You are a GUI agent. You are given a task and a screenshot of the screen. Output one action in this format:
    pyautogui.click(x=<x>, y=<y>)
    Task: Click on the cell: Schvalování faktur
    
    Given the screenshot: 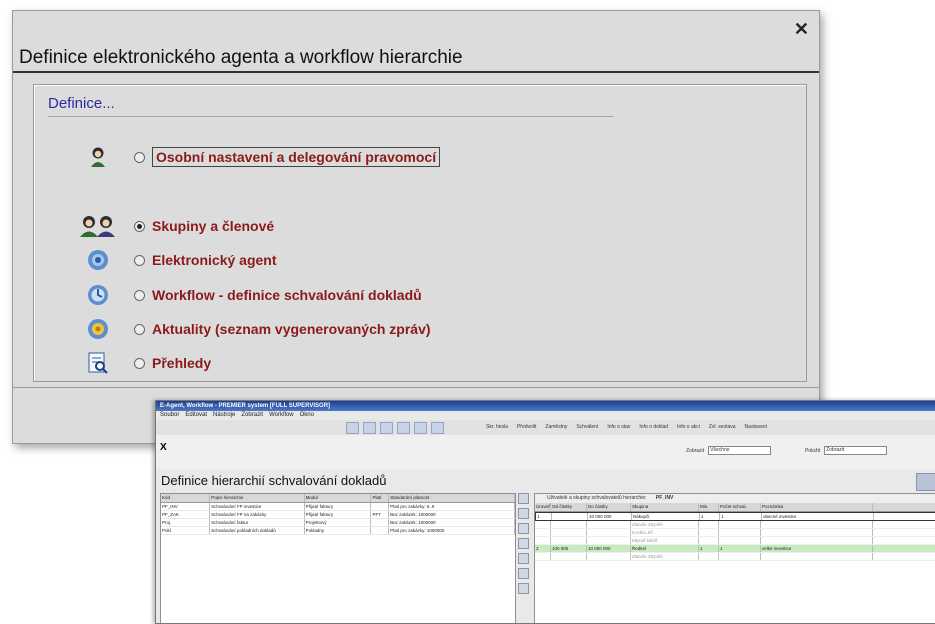 What is the action you would take?
    pyautogui.click(x=257, y=522)
    